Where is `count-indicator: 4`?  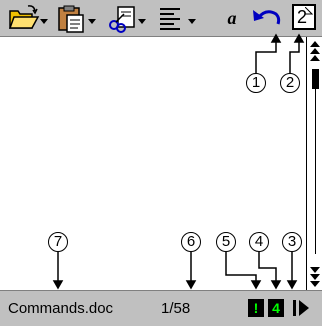
count-indicator: 4 is located at coordinates (276, 308).